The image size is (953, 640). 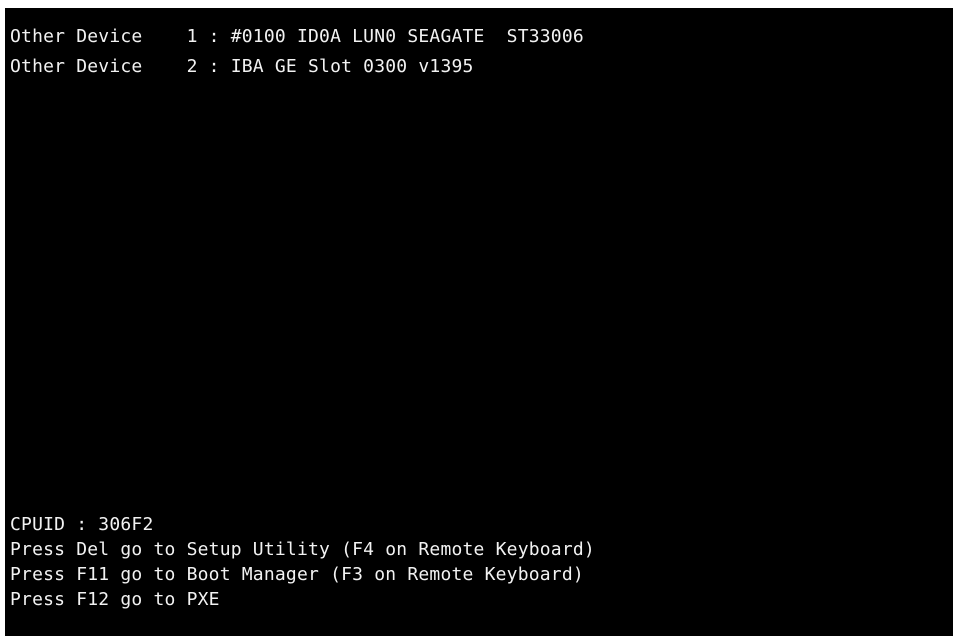 What do you see at coordinates (82, 524) in the screenshot?
I see `cpuid-line: CPUID : 306F2` at bounding box center [82, 524].